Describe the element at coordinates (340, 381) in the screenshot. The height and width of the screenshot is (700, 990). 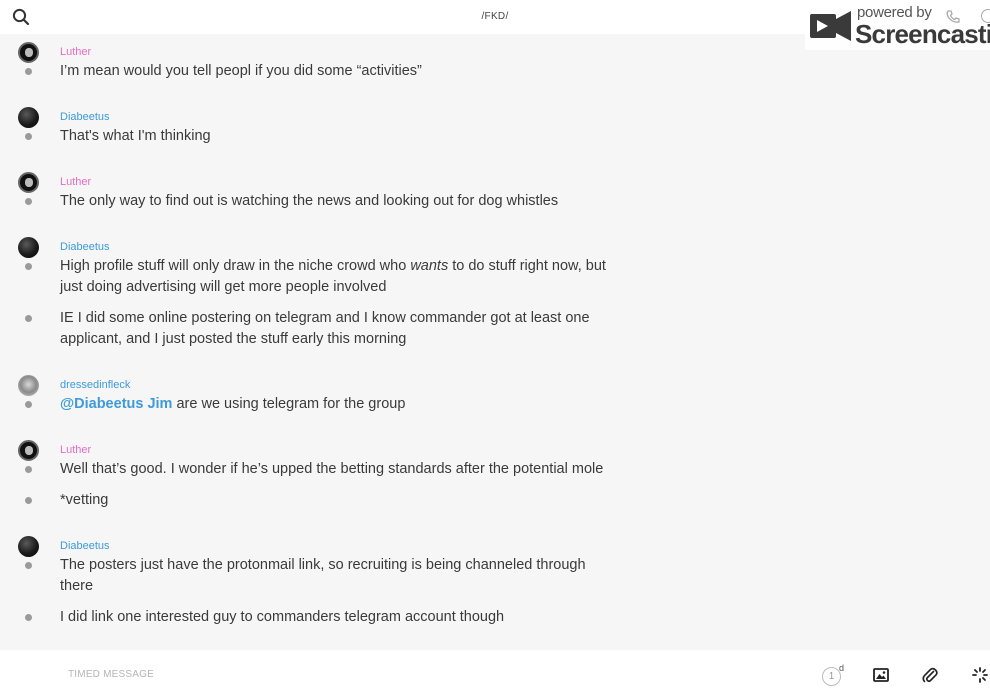
I see `sender-name: dressedinfleck` at that location.